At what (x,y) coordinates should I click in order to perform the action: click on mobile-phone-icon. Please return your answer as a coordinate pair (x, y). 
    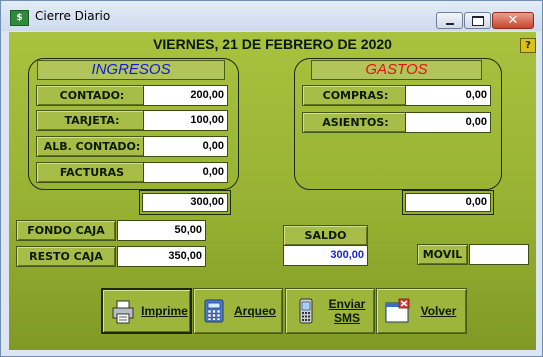
    Looking at the image, I should click on (306, 311).